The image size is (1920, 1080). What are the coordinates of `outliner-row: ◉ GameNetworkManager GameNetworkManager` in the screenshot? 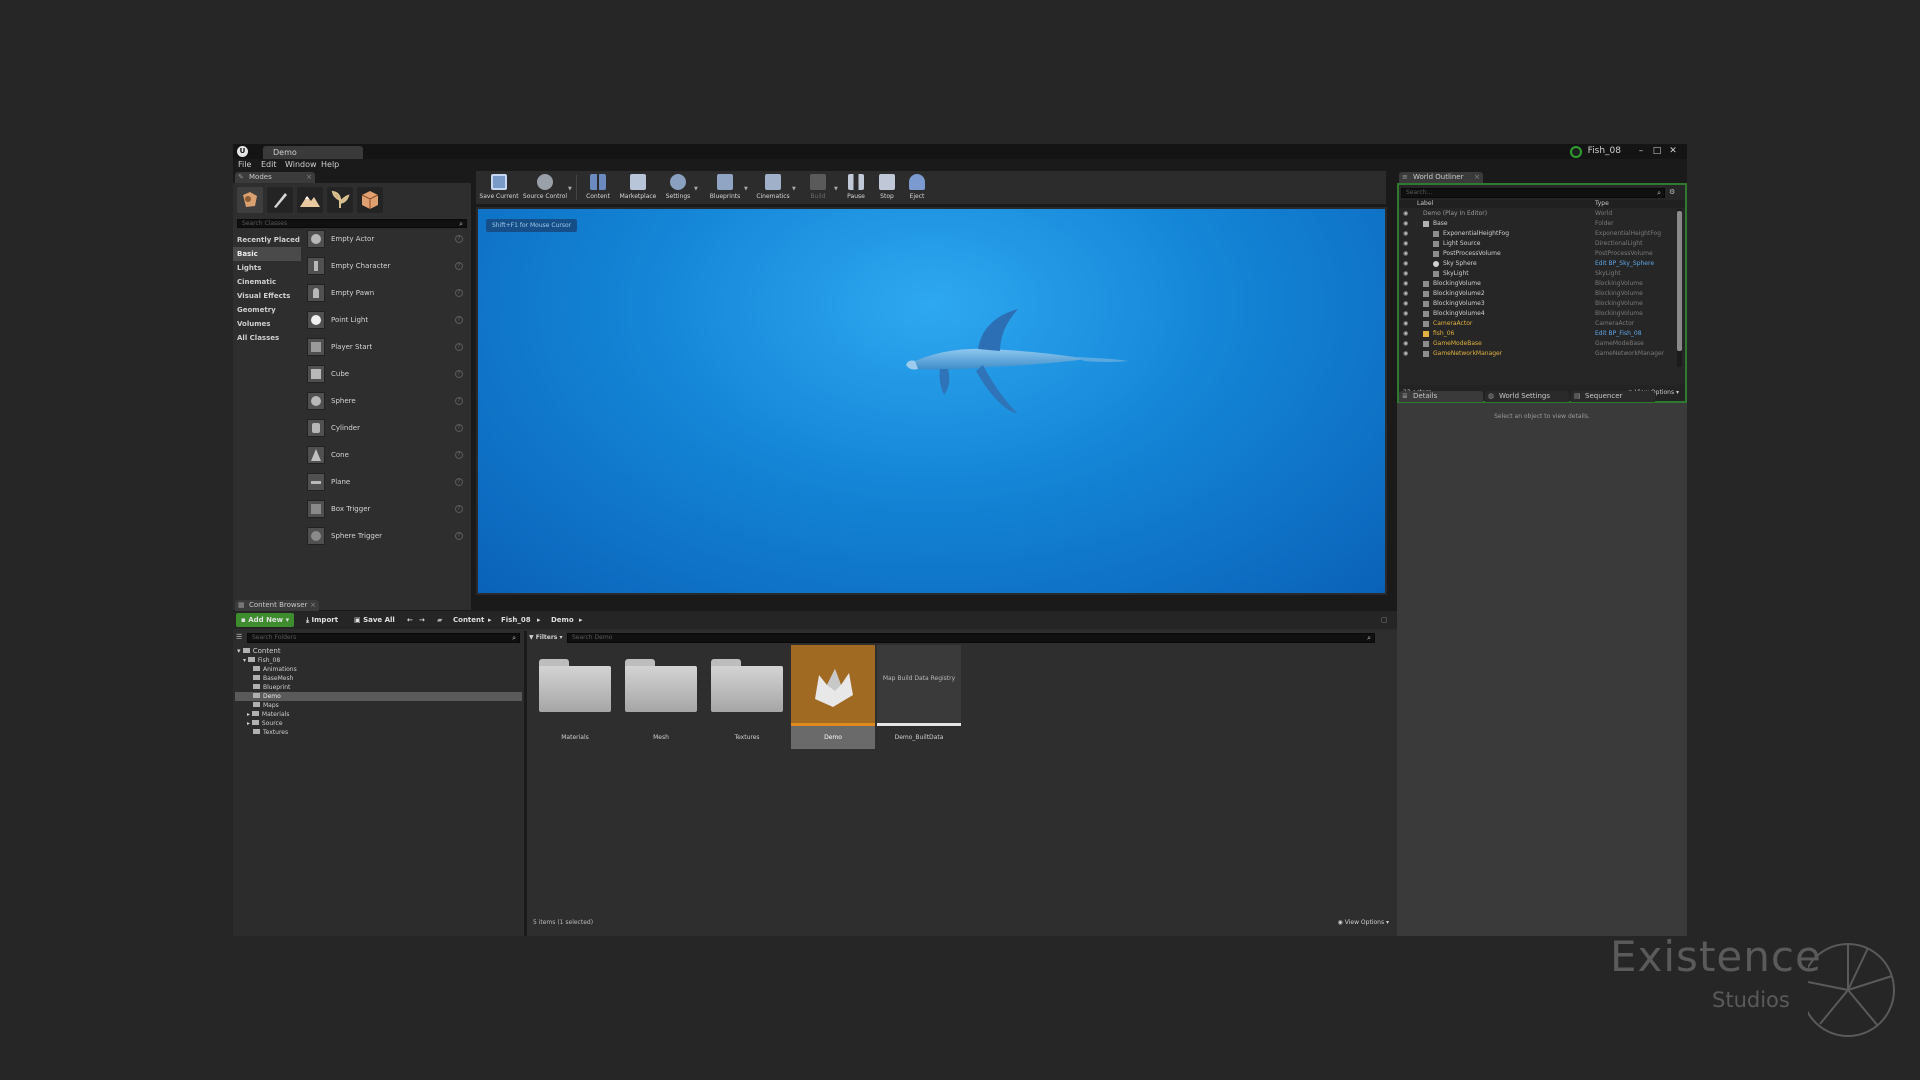 It's located at (1537, 354).